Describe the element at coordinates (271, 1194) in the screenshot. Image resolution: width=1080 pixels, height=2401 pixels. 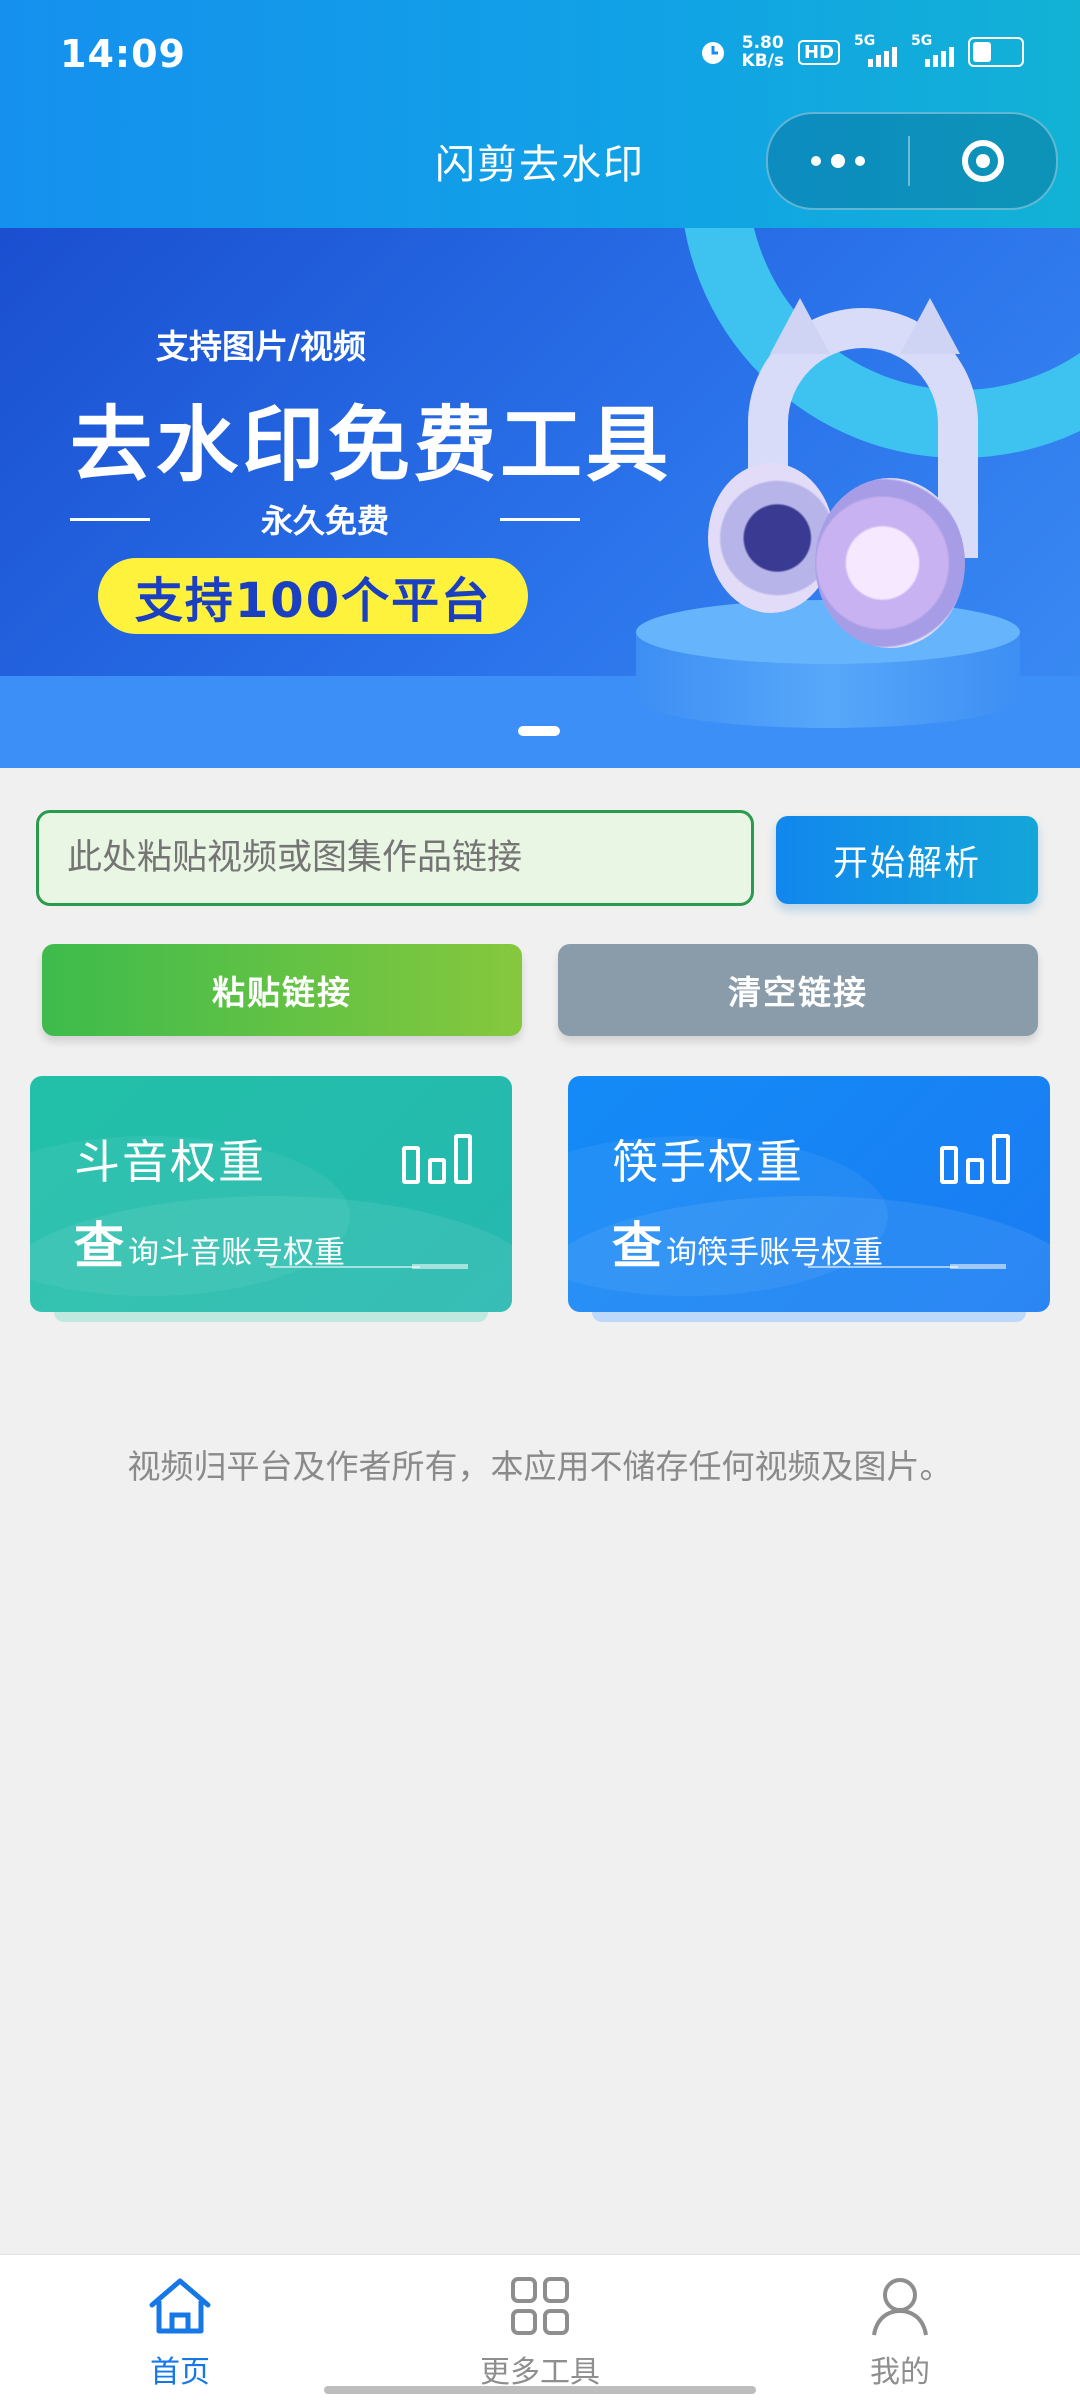
I see `douyin-weight-card: 斗音权重 查 询斗音账号权重` at that location.